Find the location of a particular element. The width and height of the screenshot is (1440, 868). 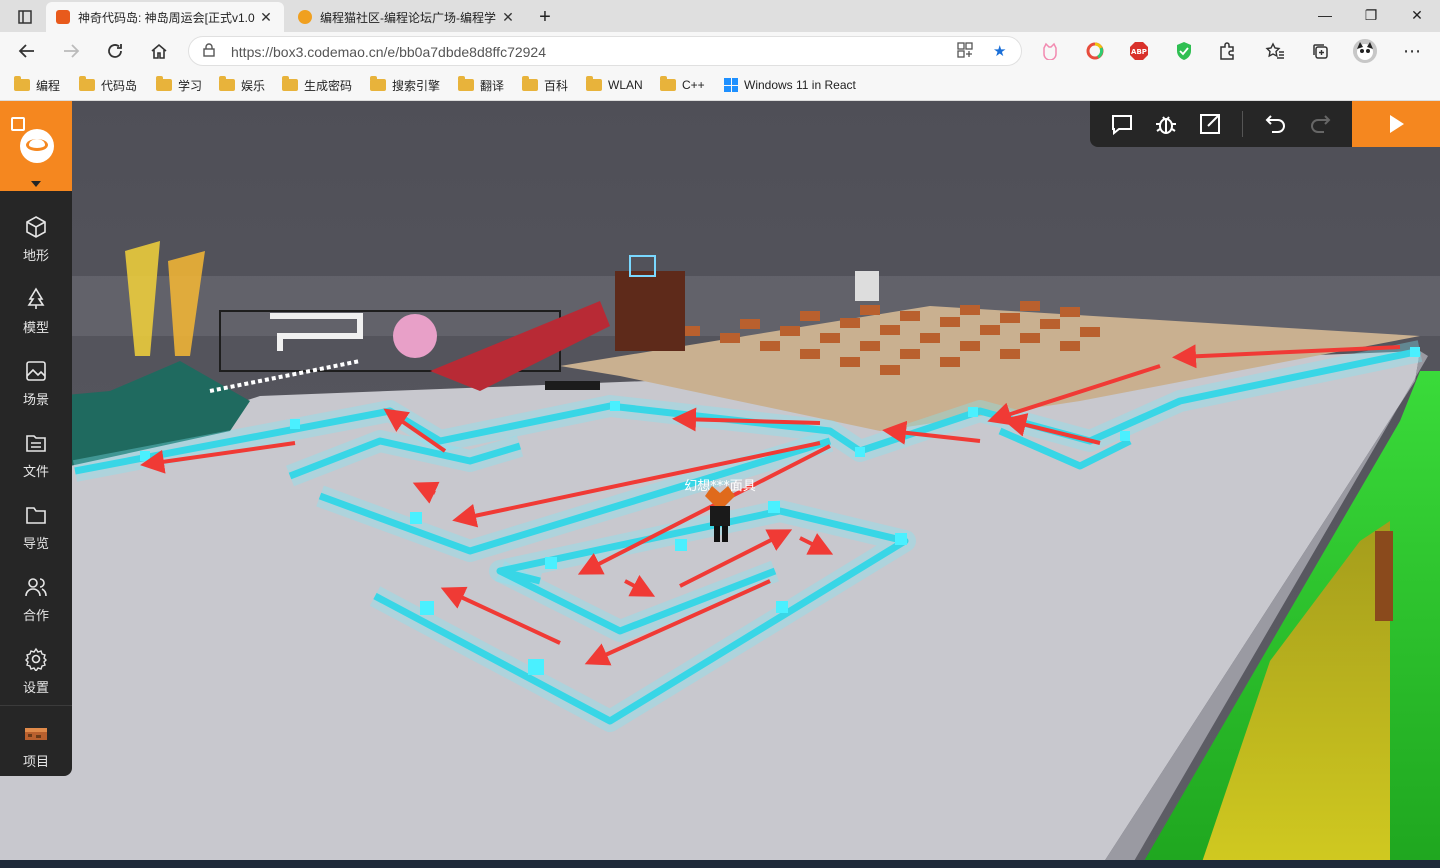

bookmark-folder: 翻译 is located at coordinates (481, 85).